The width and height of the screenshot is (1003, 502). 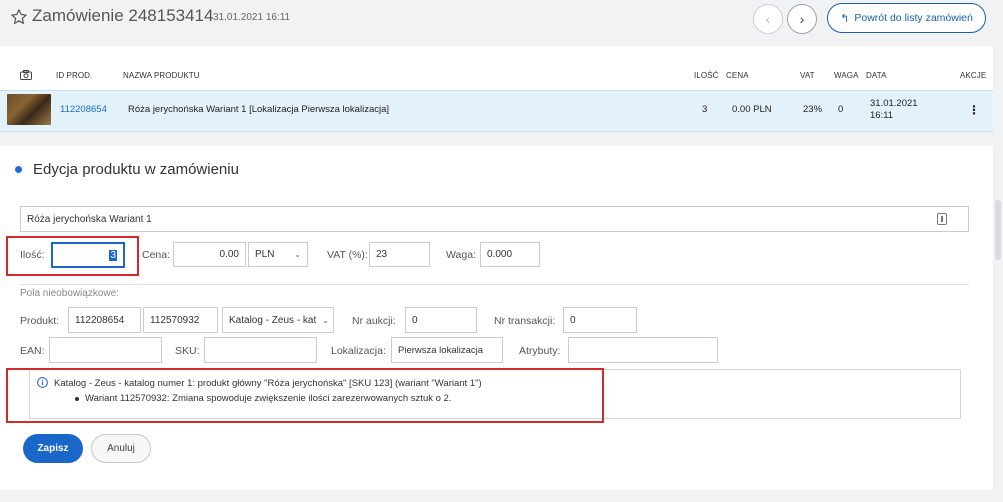 I want to click on vat-cell: 23%, so click(x=813, y=109).